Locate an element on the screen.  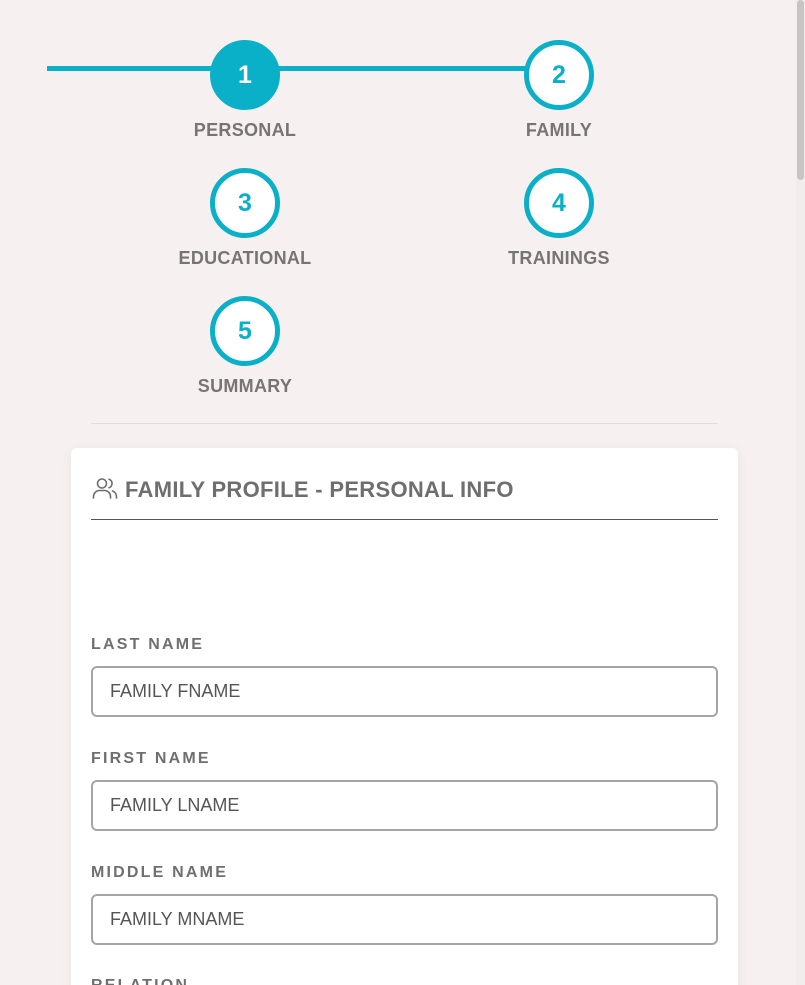
middle-name-label: MIDDLE NAME is located at coordinates (160, 872).